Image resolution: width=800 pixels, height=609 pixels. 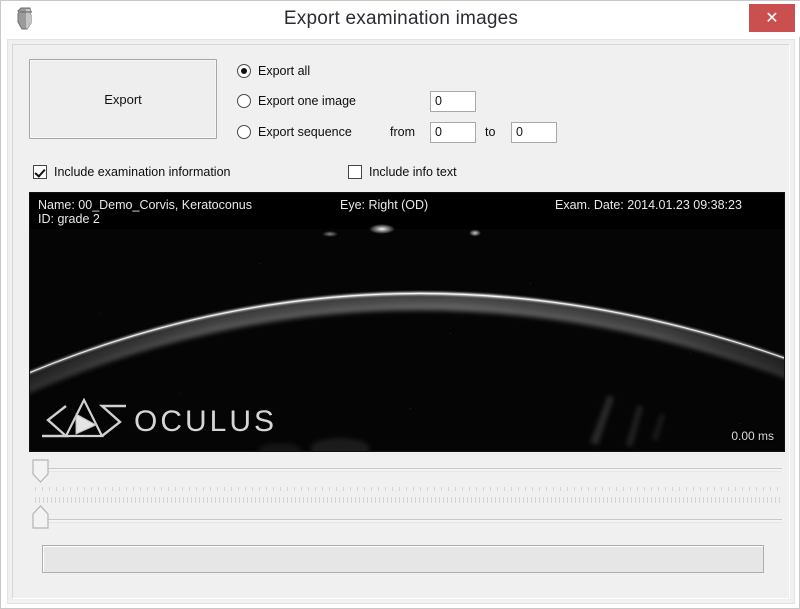 What do you see at coordinates (145, 205) in the screenshot?
I see `preview-patient-name: Name: 00_Demo_Corvis, Keratoconus` at bounding box center [145, 205].